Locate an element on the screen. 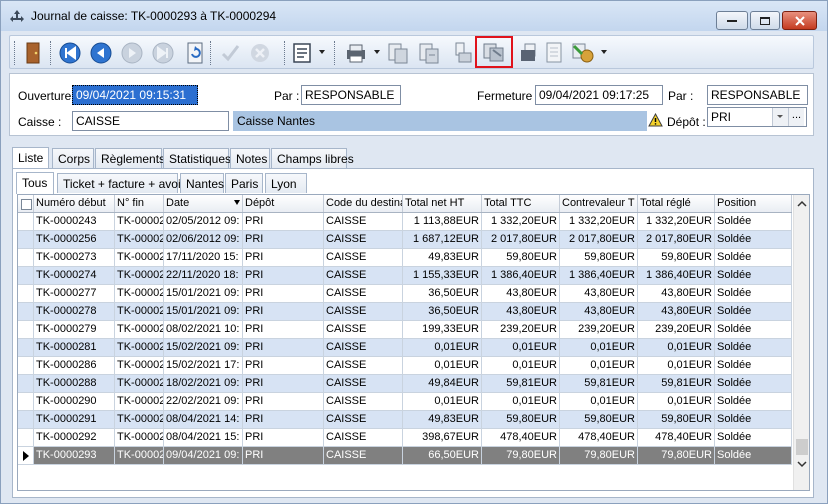 Image resolution: width=828 pixels, height=504 pixels. cancel-icon is located at coordinates (260, 53).